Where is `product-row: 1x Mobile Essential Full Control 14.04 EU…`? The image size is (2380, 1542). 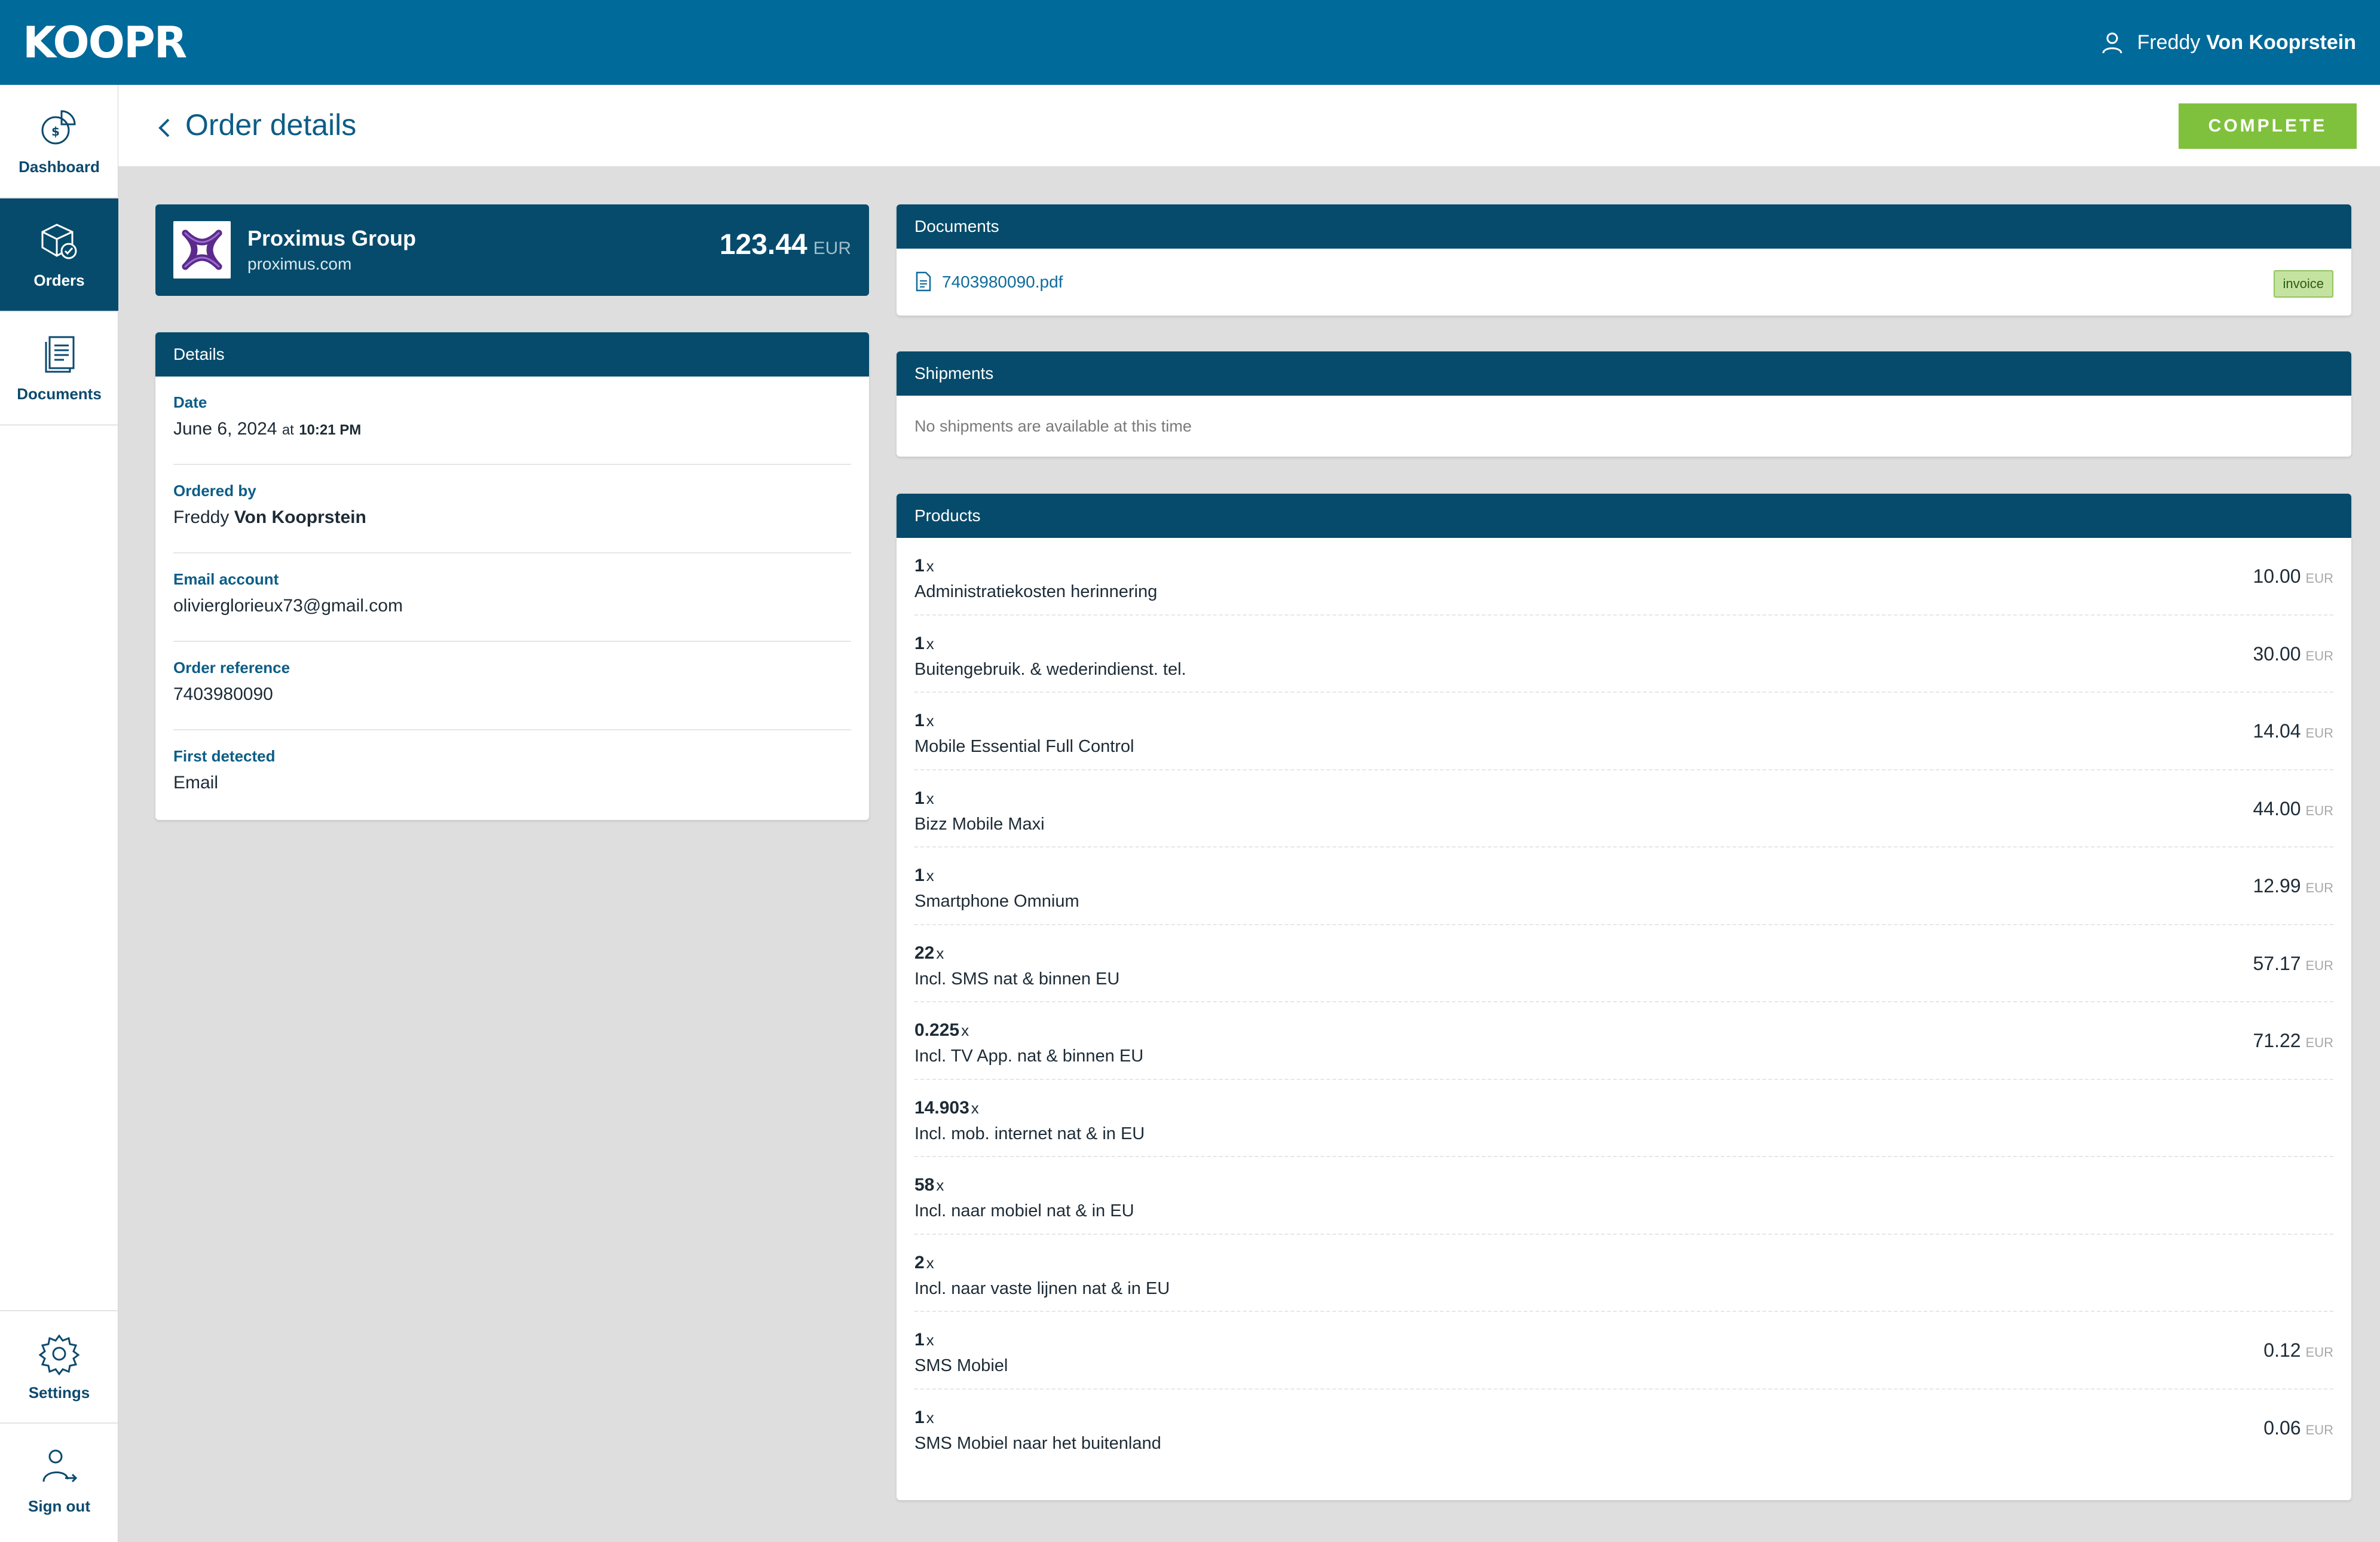 product-row: 1x Mobile Essential Full Control 14.04 EU… is located at coordinates (1623, 732).